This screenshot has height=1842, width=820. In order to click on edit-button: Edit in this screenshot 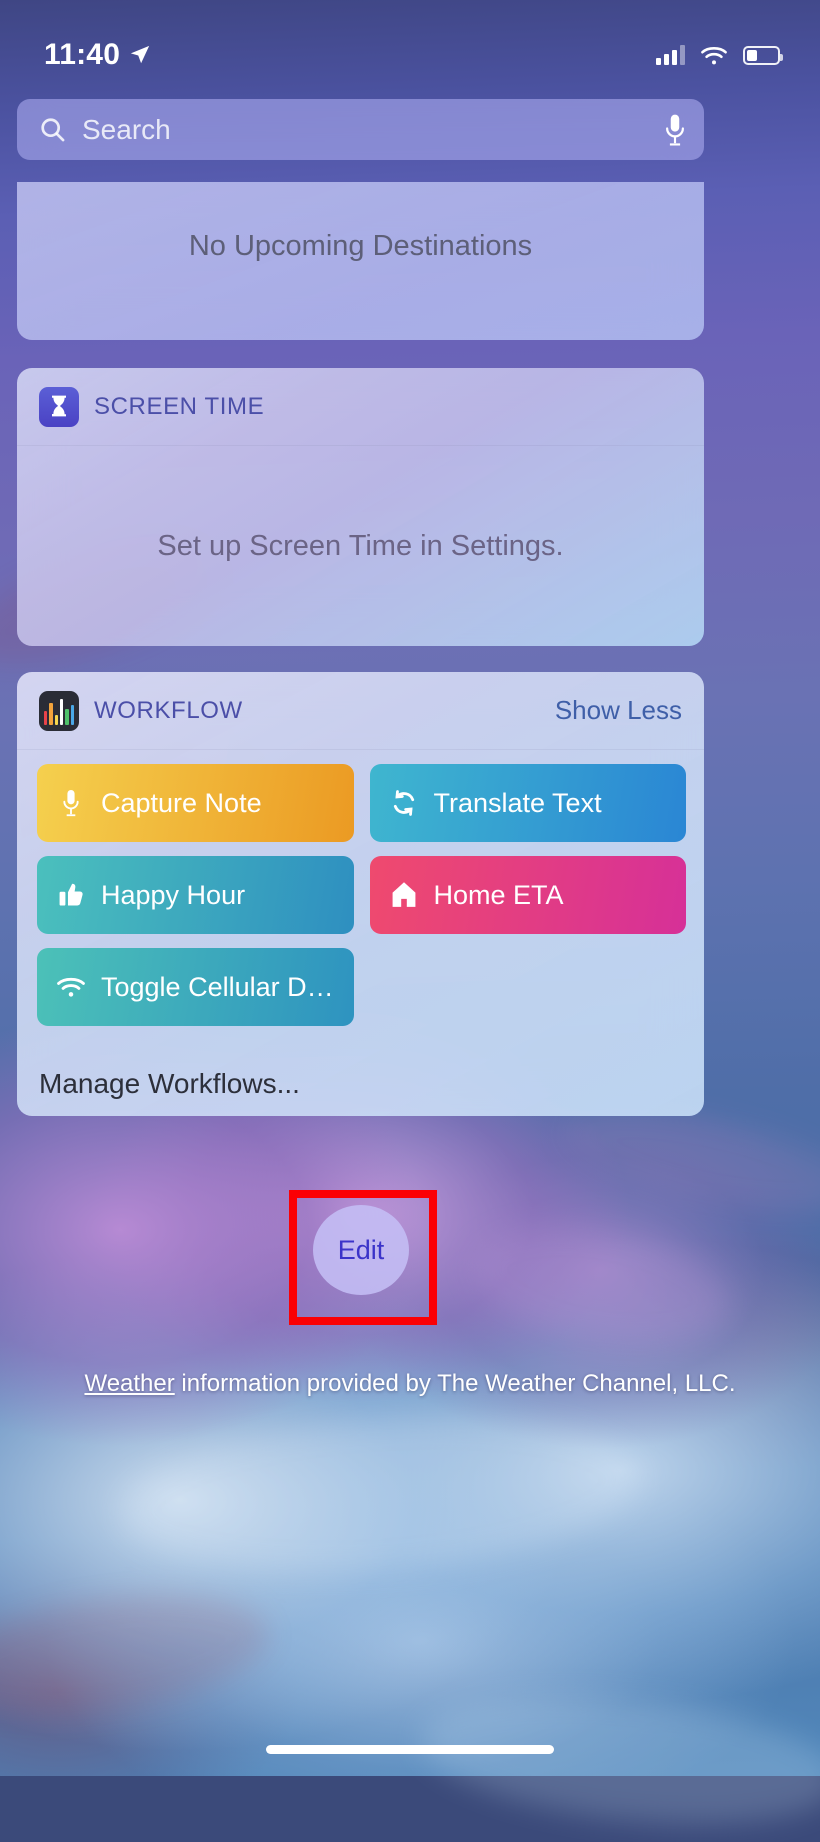, I will do `click(361, 1250)`.